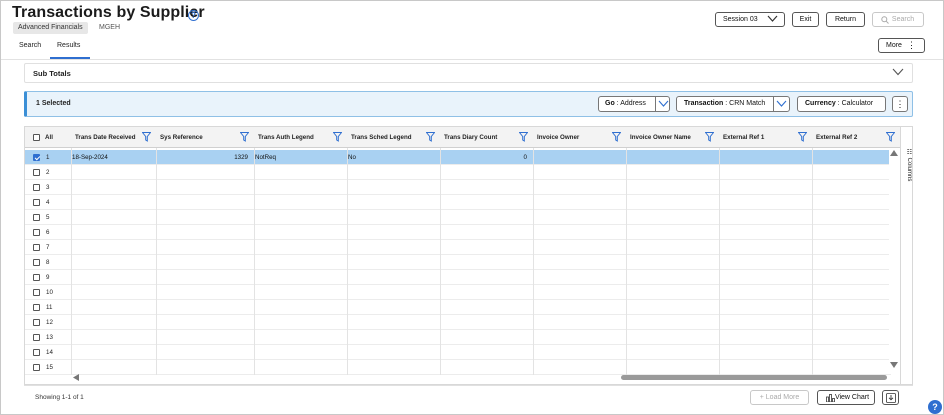  Describe the element at coordinates (352, 157) in the screenshot. I see `table-cell: No` at that location.